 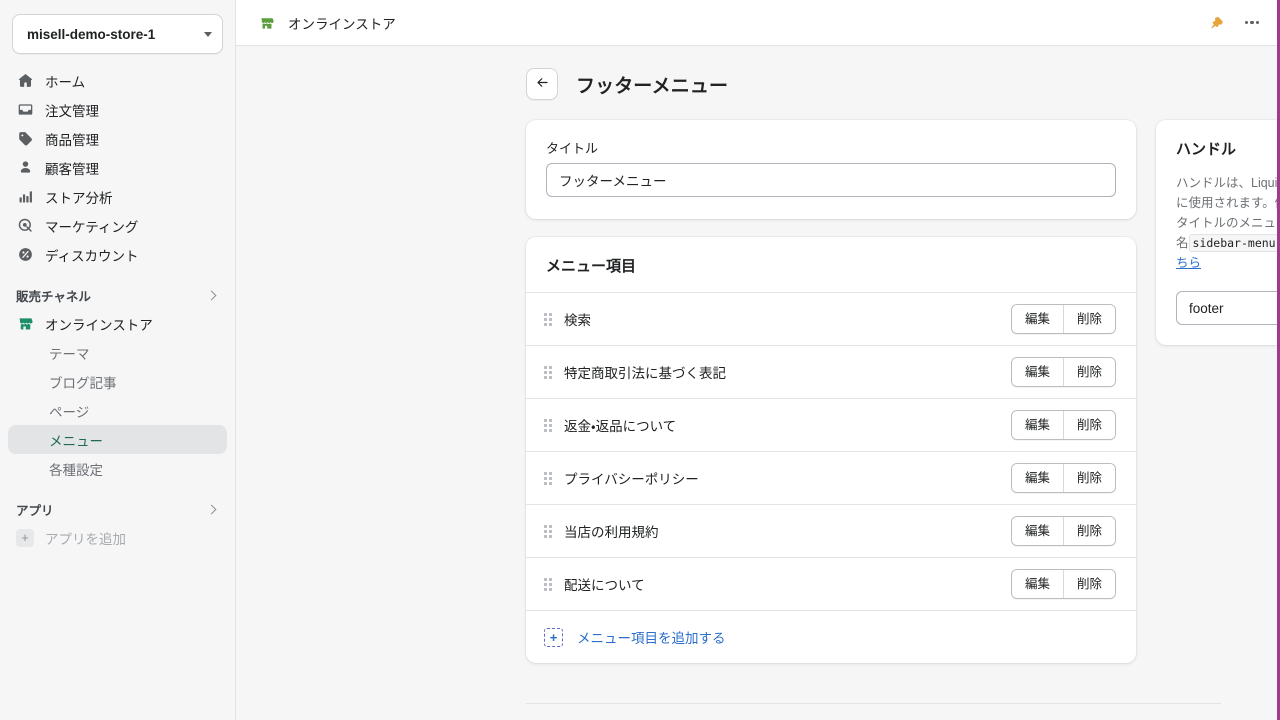 I want to click on customer-person-icon, so click(x=25, y=168).